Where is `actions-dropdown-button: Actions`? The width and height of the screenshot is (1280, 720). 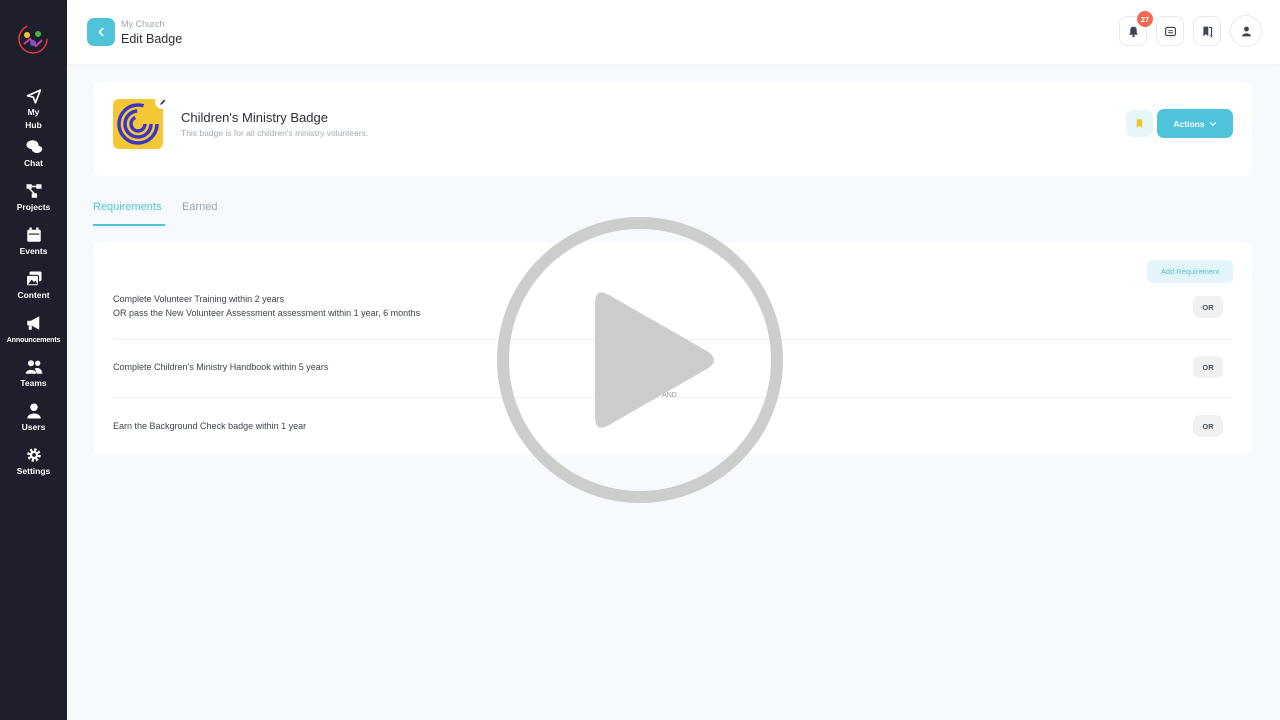 actions-dropdown-button: Actions is located at coordinates (1195, 123).